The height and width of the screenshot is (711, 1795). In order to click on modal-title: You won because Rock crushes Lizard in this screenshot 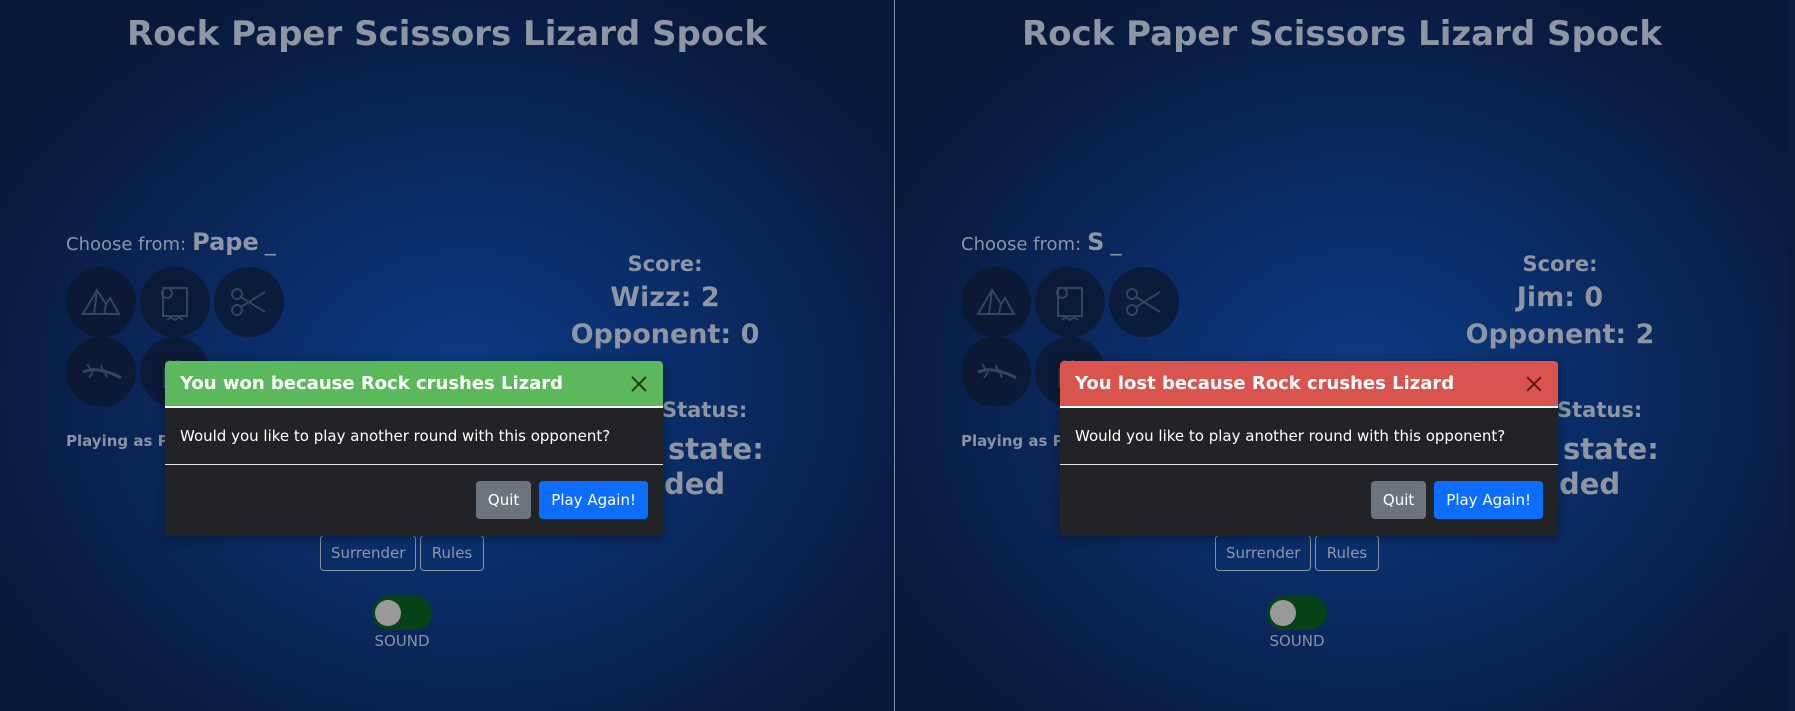, I will do `click(372, 383)`.